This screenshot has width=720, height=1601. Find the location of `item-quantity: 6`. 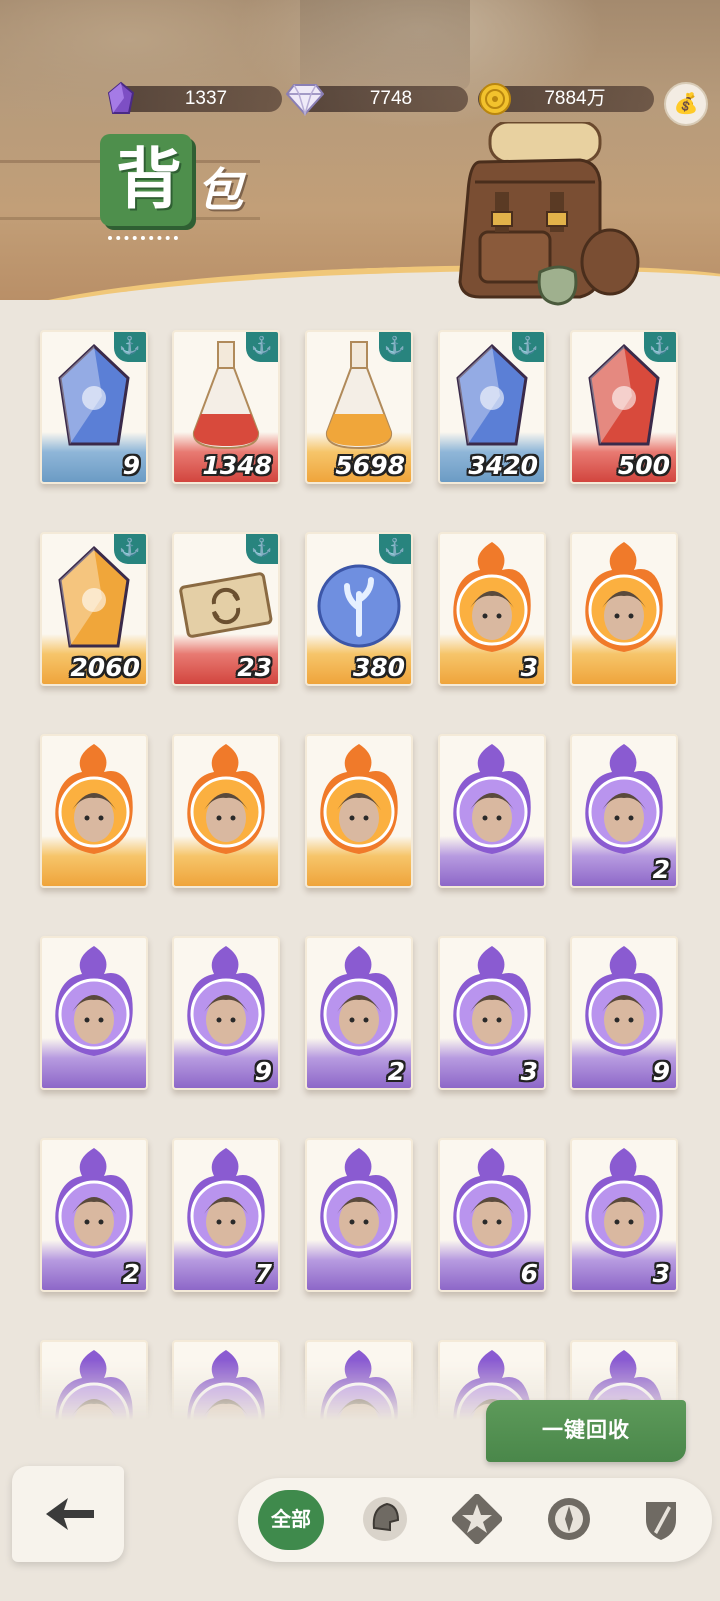

item-quantity: 6 is located at coordinates (529, 1273).